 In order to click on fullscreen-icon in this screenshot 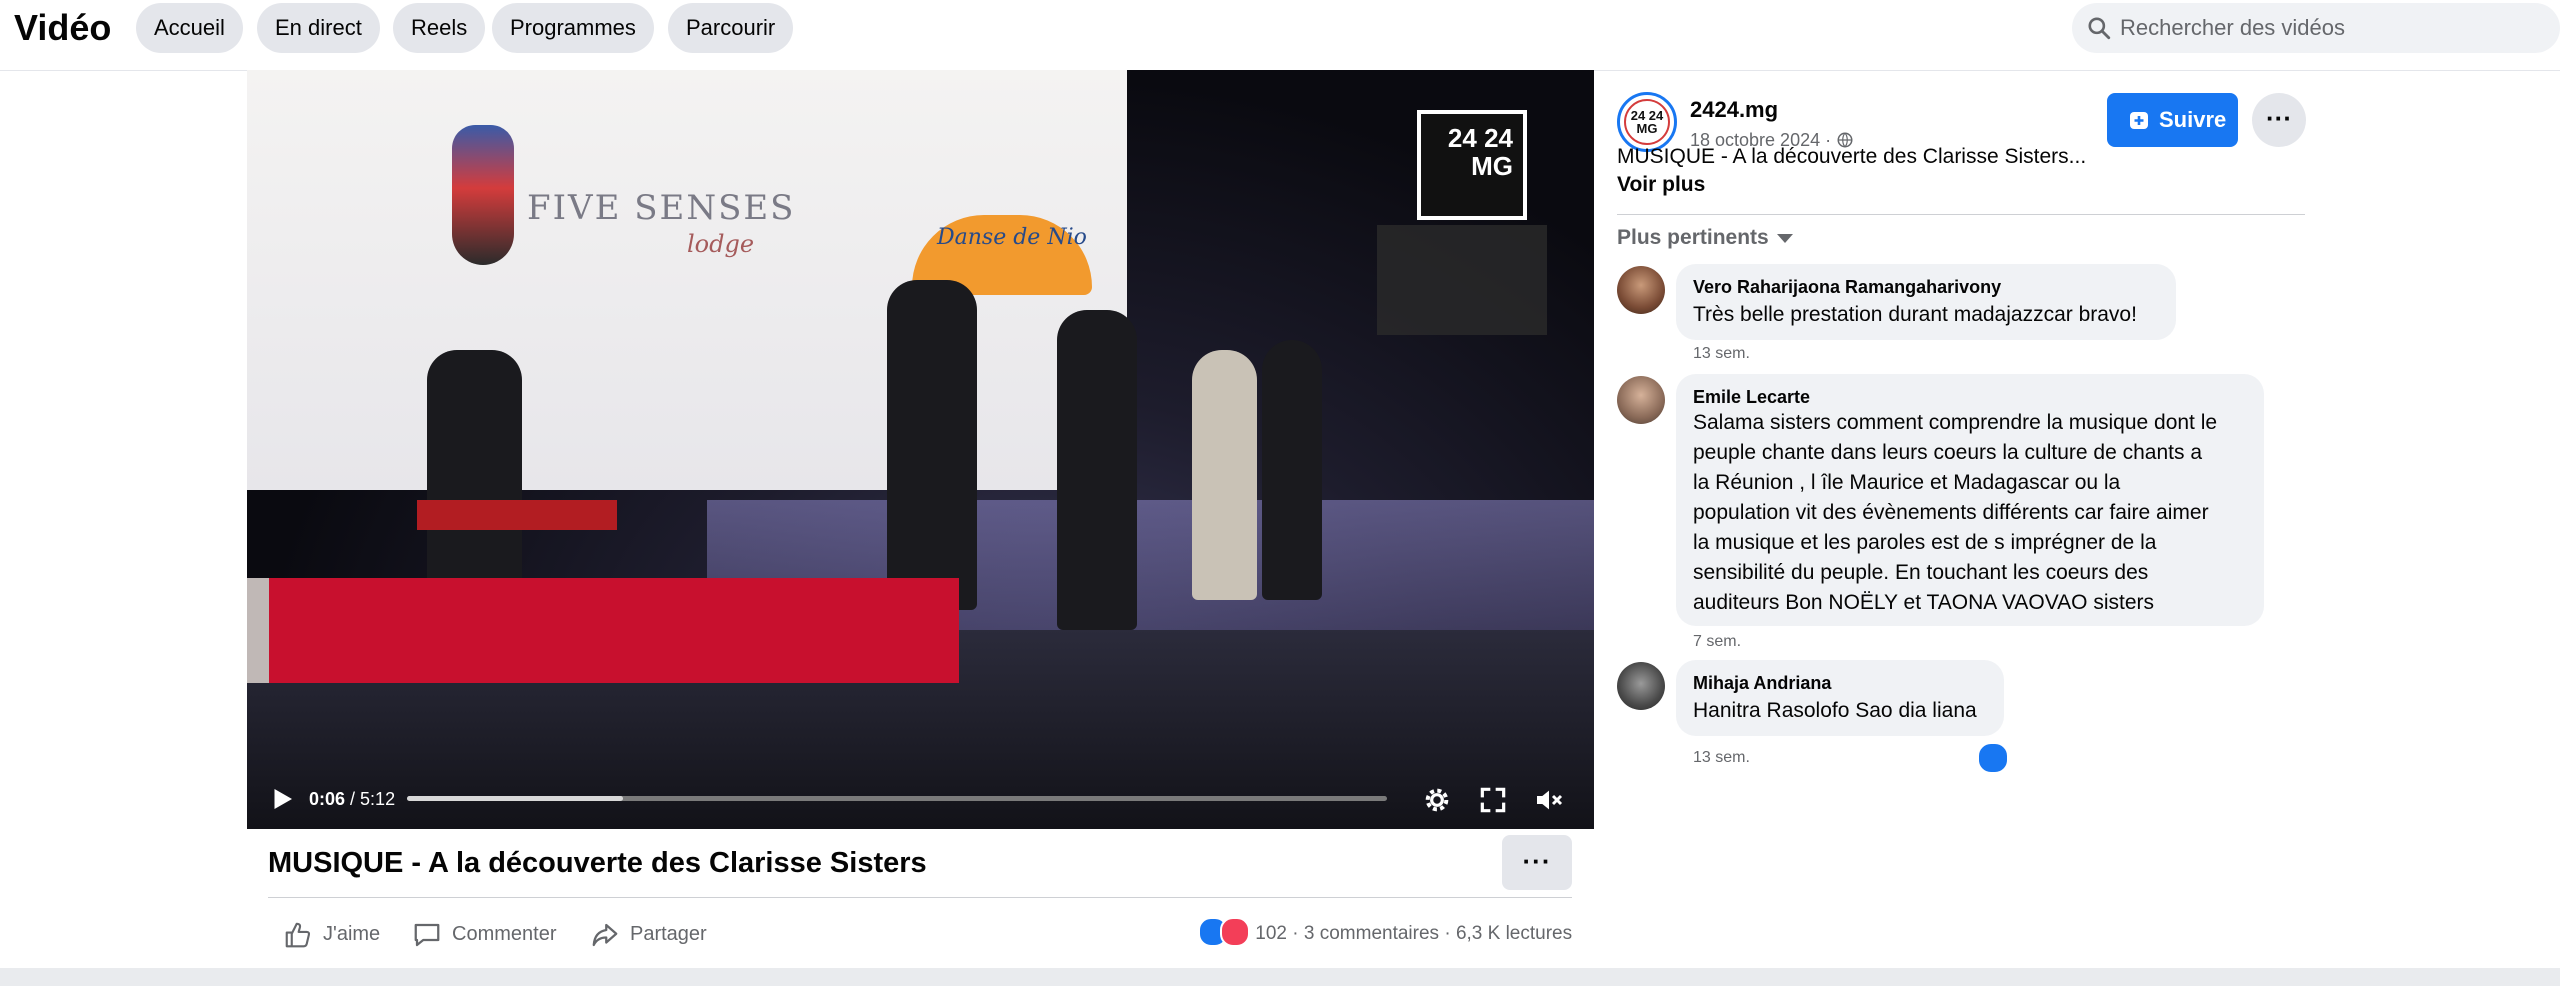, I will do `click(1493, 800)`.